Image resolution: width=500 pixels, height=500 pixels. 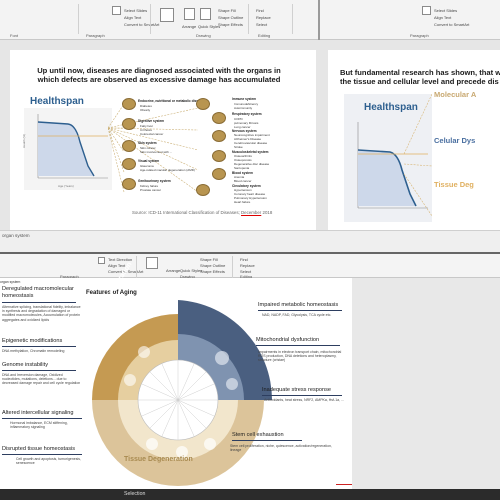 I want to click on feature-title: Impaired metabolic homeostasis, so click(x=298, y=305).